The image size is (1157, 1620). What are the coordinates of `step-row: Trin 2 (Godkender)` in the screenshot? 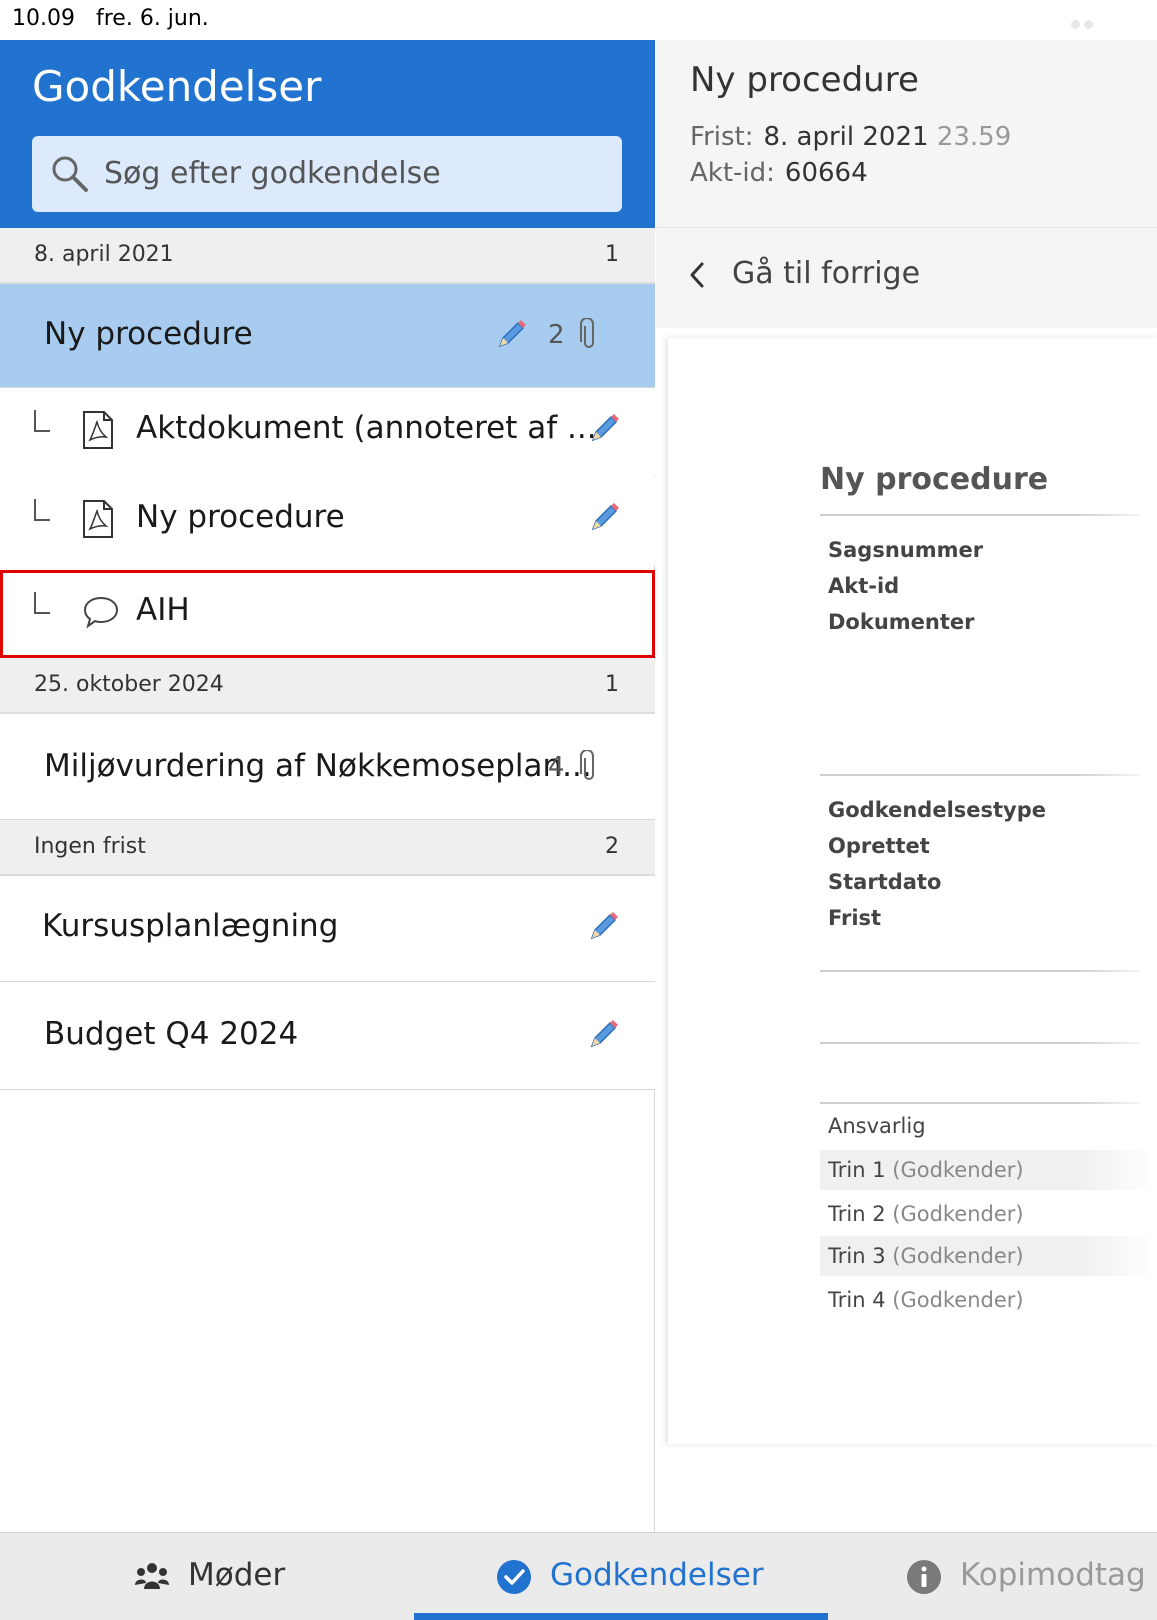 It's located at (926, 1214).